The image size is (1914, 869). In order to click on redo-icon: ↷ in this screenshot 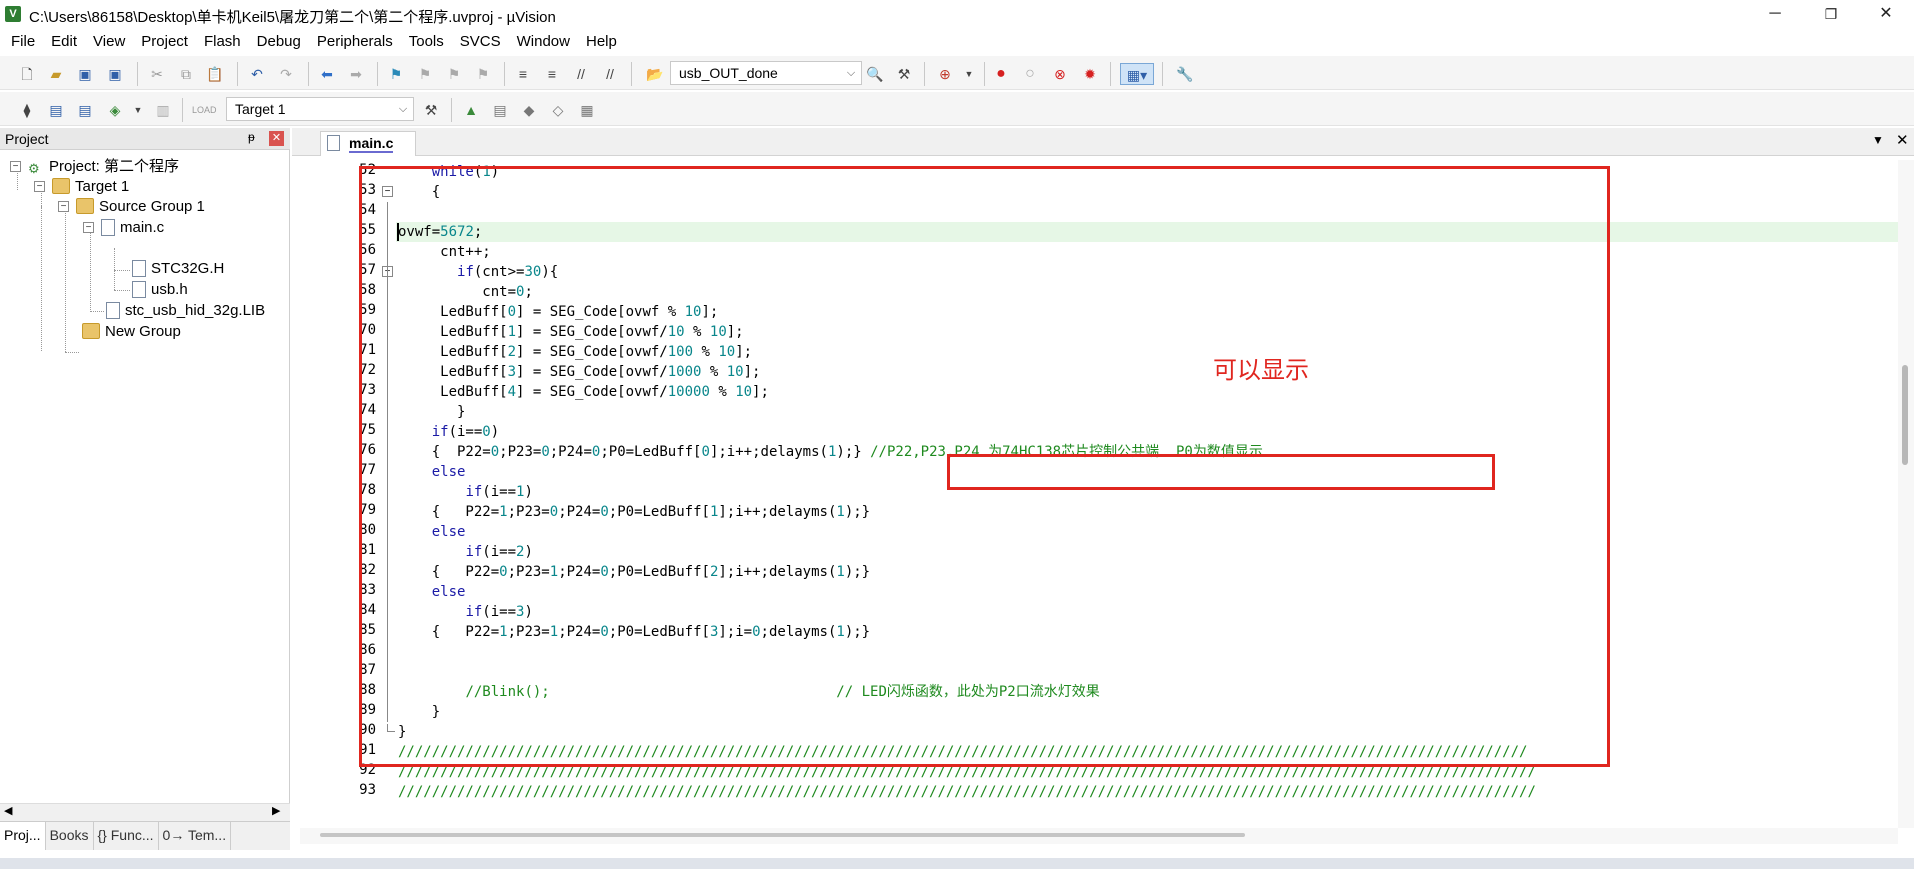, I will do `click(286, 74)`.